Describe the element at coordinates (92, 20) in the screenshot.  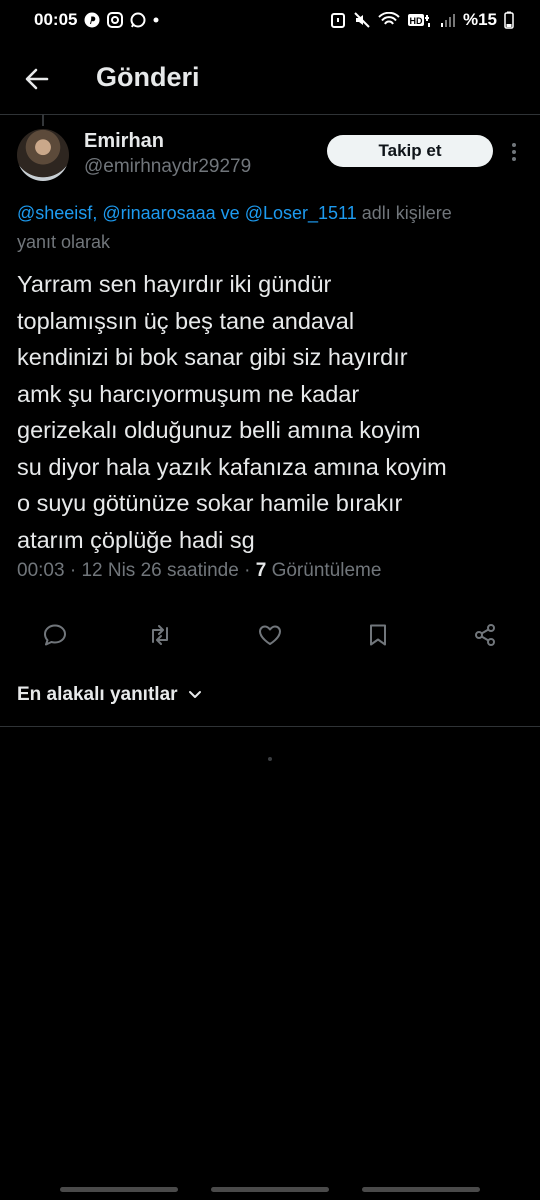
I see `pinterest-icon` at that location.